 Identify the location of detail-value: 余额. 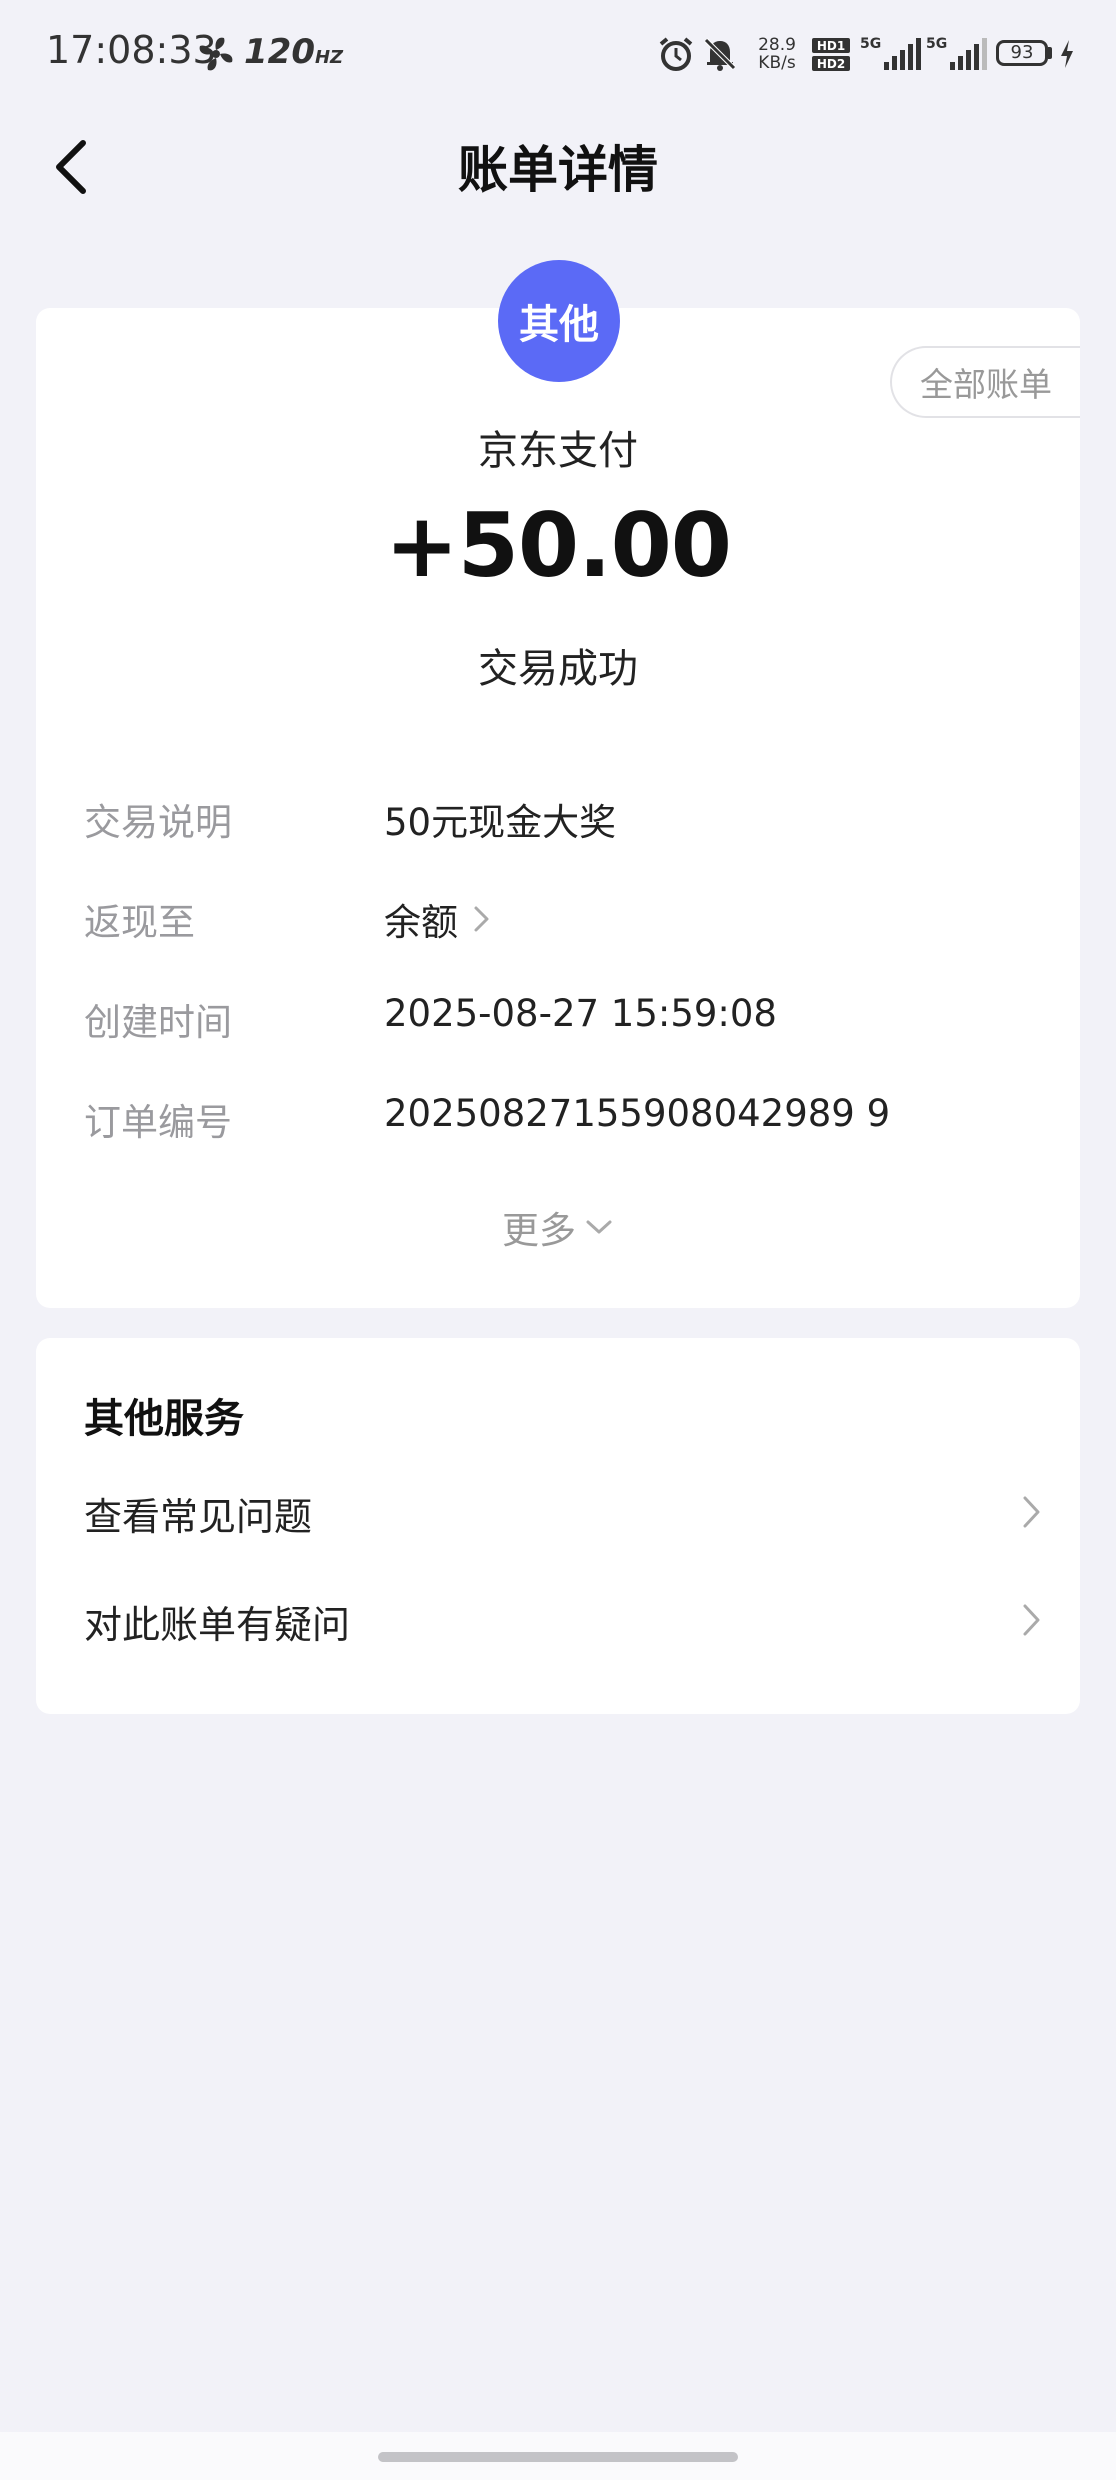
(439, 919).